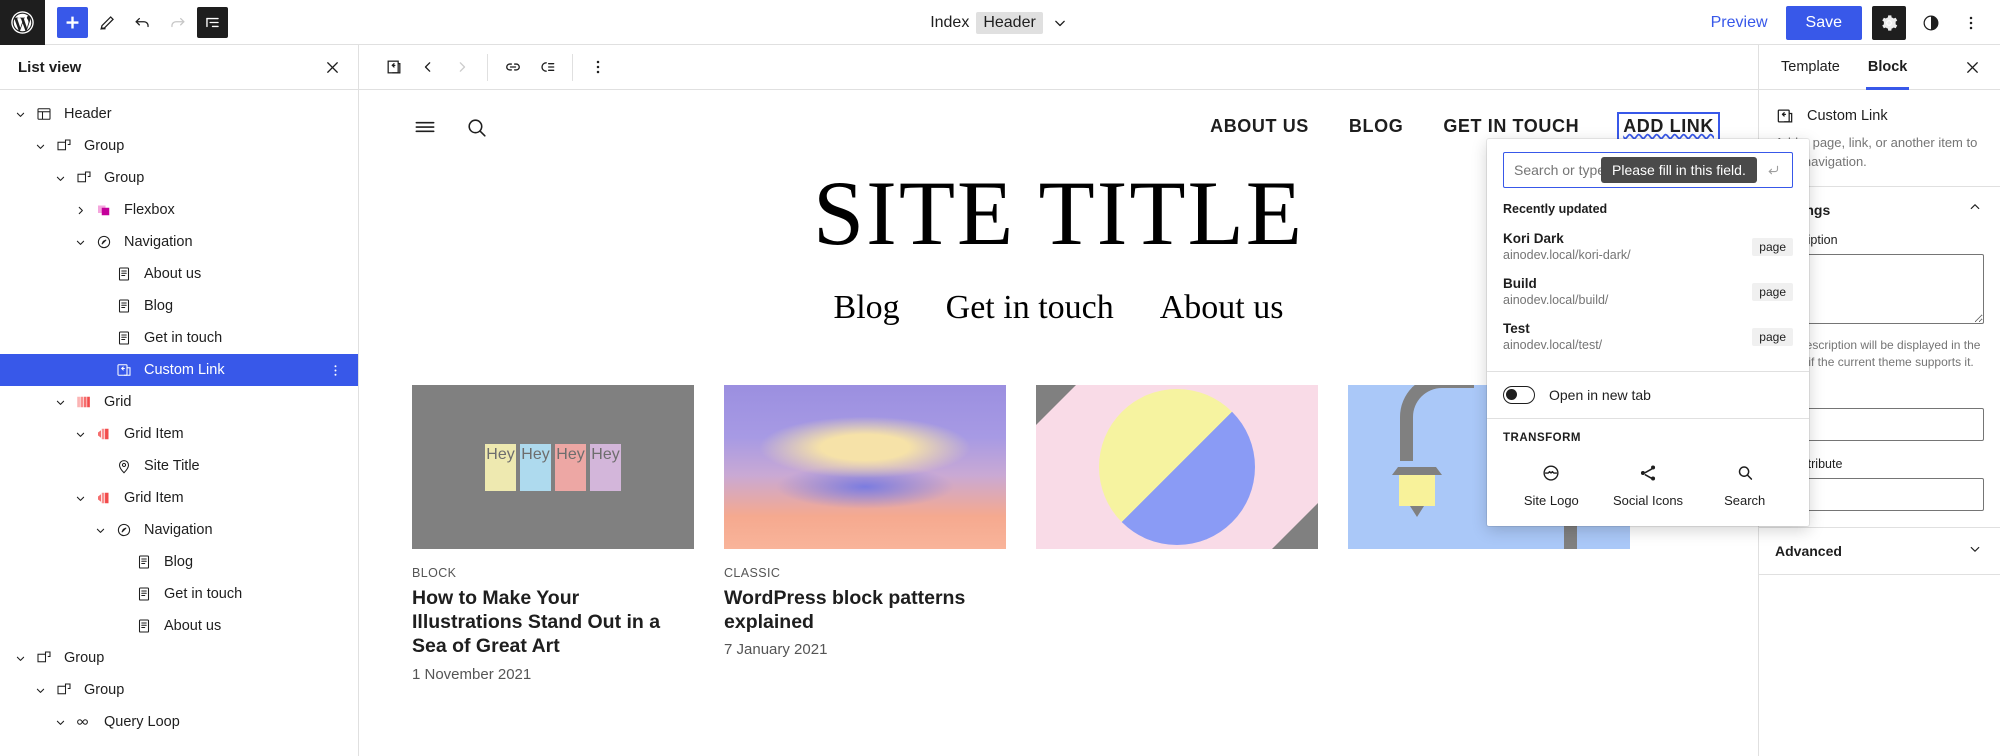 The height and width of the screenshot is (756, 2000). Describe the element at coordinates (1177, 467) in the screenshot. I see `post-thumbnail-circle-diagonal` at that location.